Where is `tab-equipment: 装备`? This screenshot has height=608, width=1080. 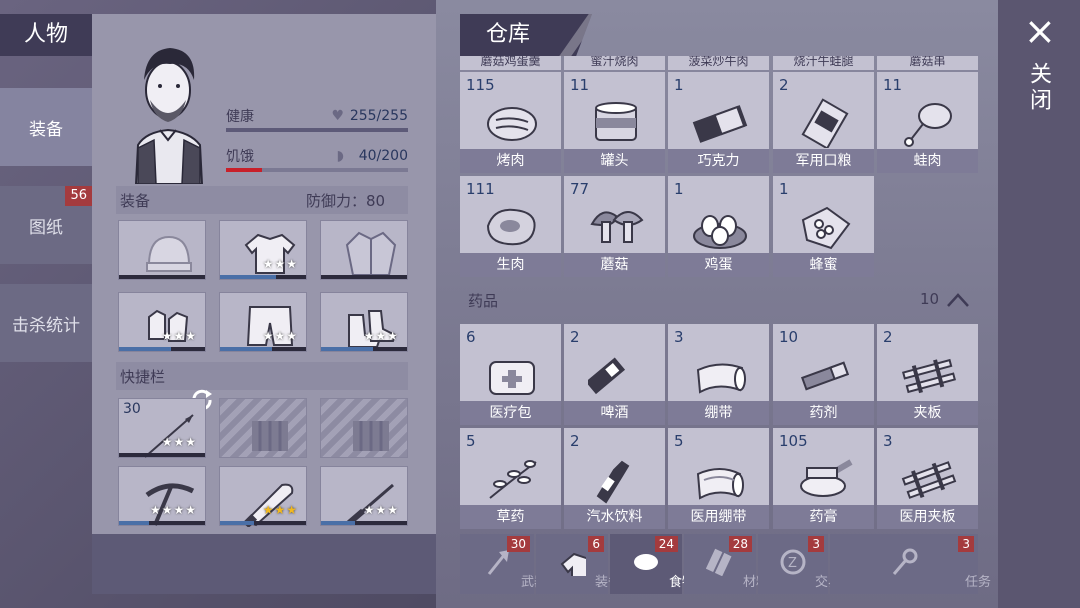 tab-equipment: 装备 is located at coordinates (46, 127).